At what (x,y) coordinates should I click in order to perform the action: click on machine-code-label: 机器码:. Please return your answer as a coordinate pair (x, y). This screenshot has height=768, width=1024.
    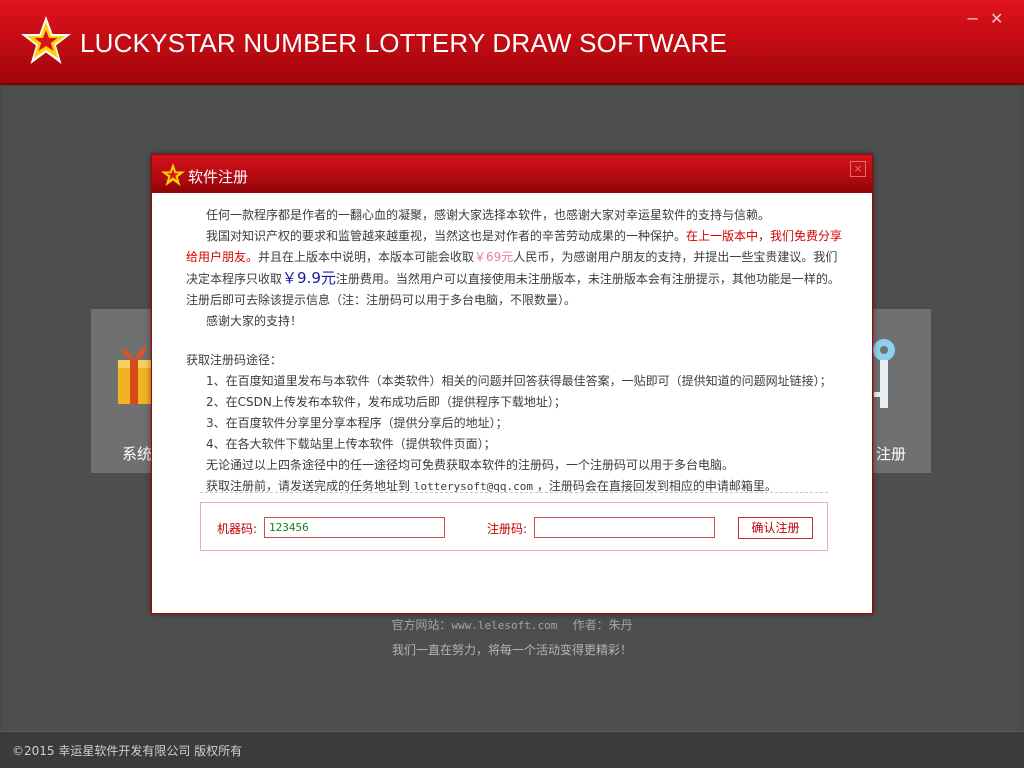
    Looking at the image, I should click on (237, 529).